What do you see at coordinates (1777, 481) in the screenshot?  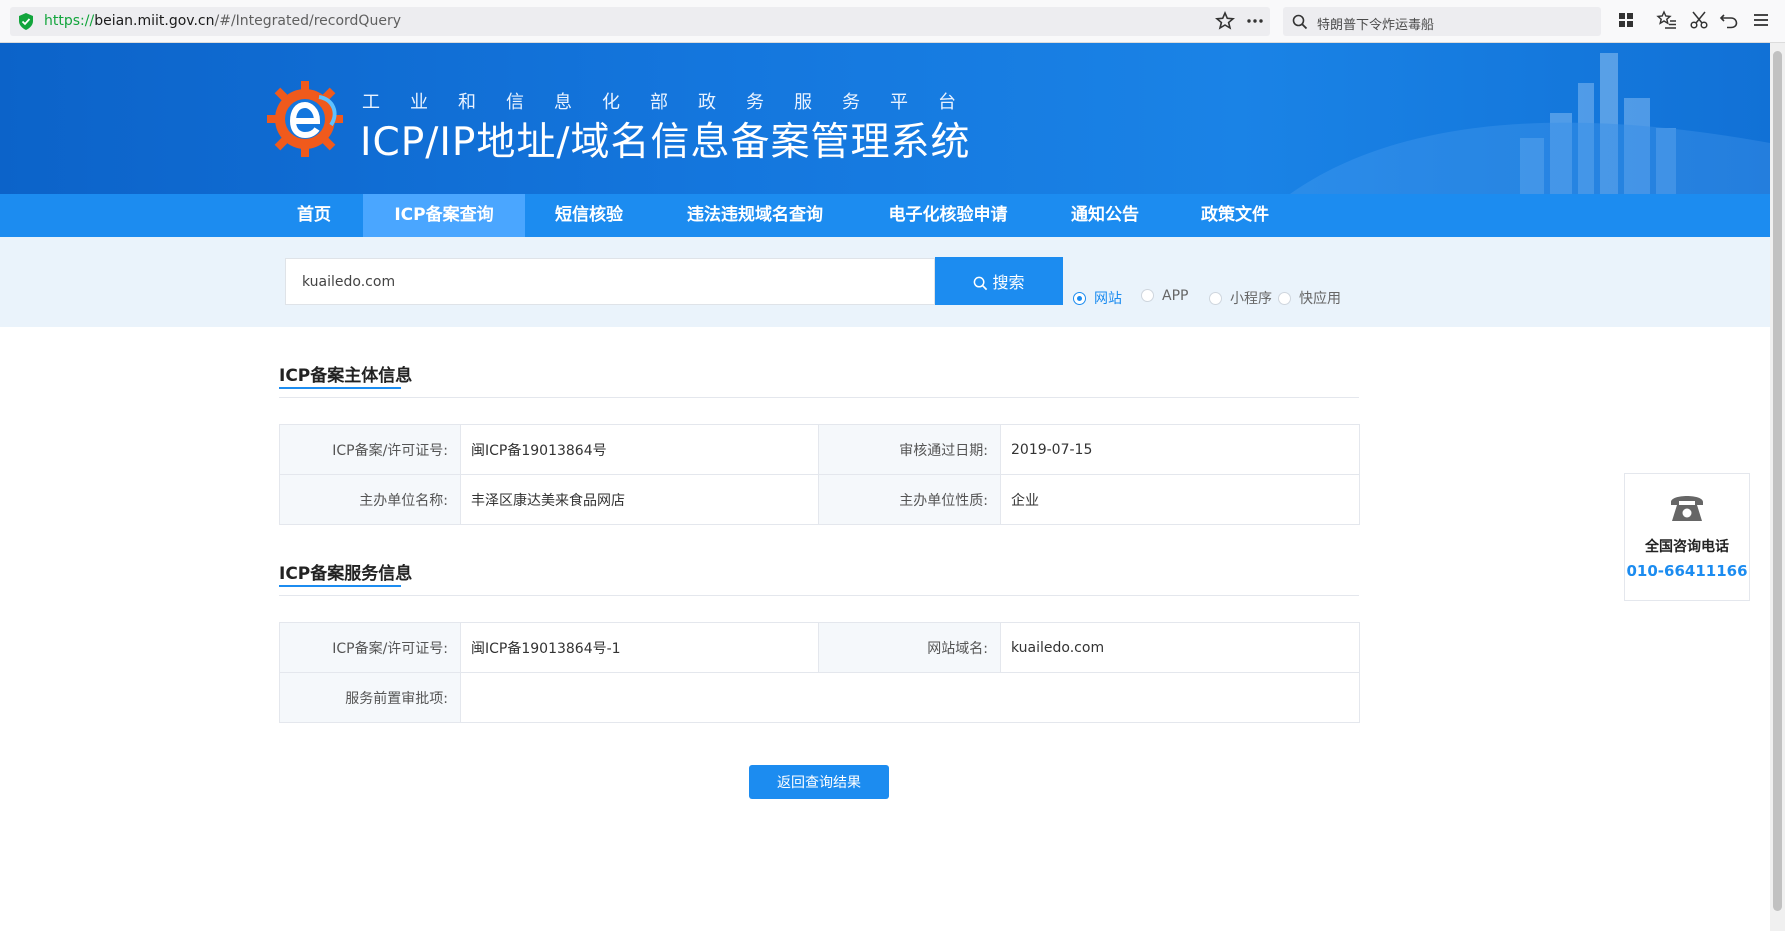 I see `scrollbar-thumb` at bounding box center [1777, 481].